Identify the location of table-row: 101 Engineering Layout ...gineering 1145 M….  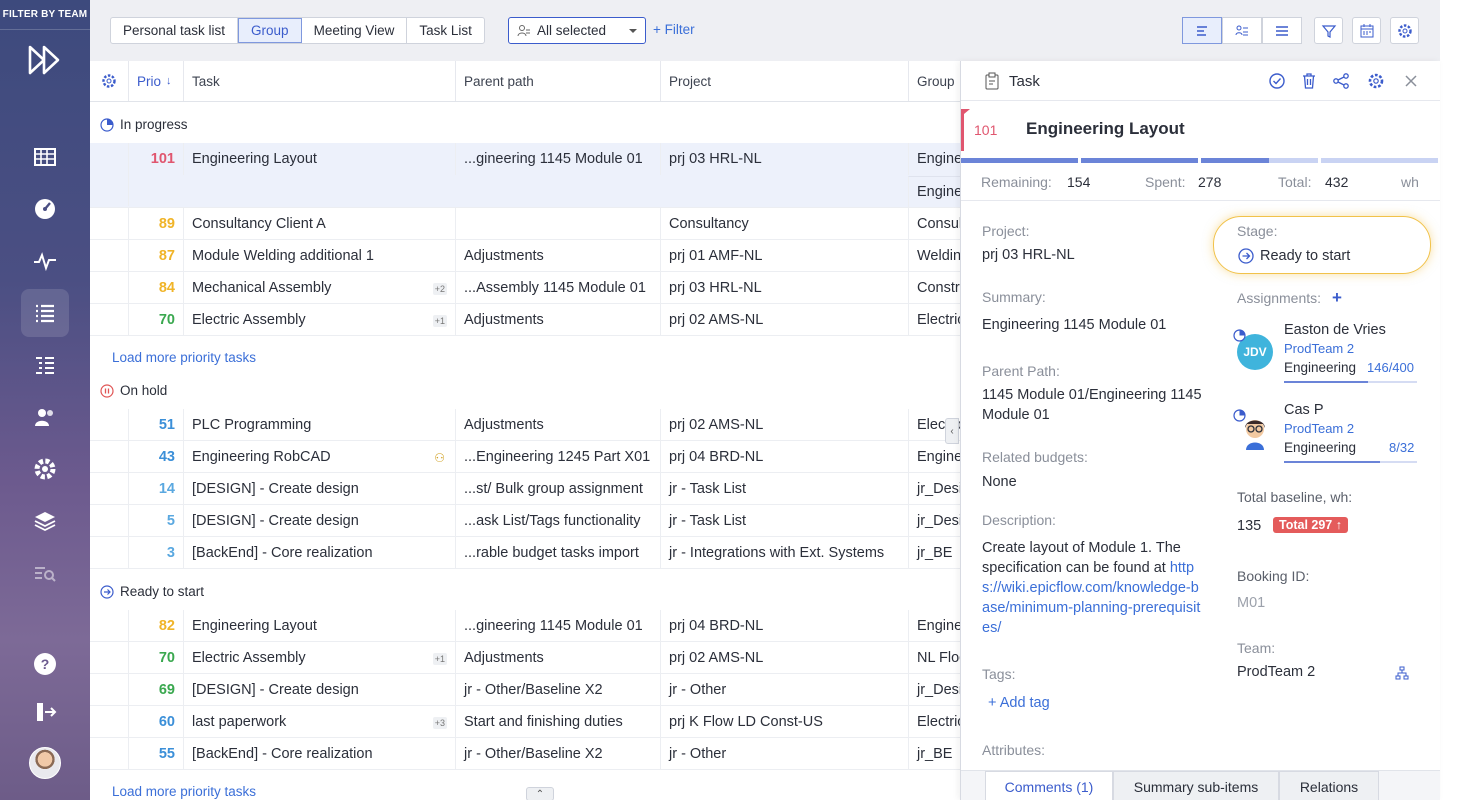
(525, 175).